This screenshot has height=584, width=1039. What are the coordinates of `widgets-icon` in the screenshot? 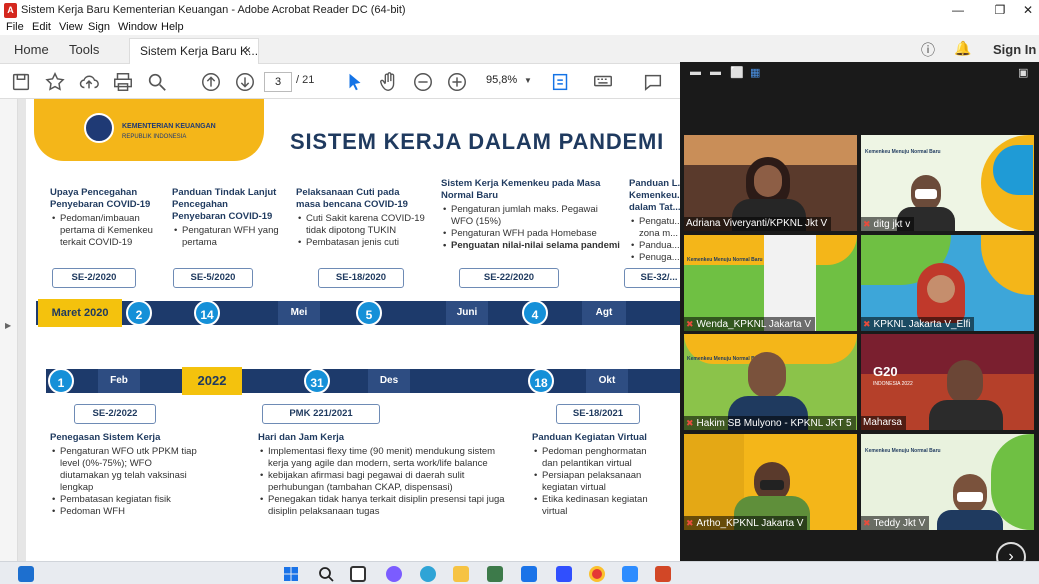 It's located at (26, 574).